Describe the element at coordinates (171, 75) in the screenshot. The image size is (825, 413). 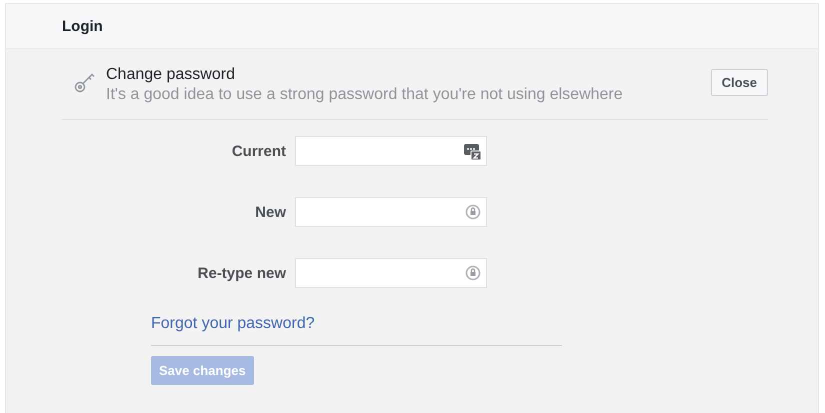
I see `section-heading: Change password` at that location.